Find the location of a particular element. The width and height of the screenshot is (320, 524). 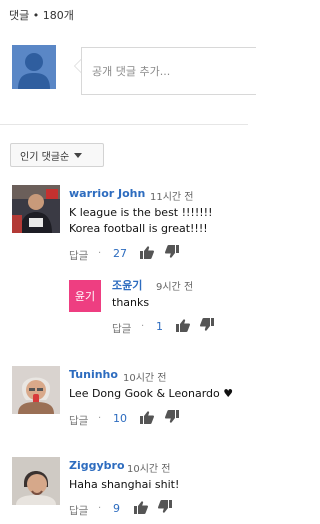

comment-input is located at coordinates (169, 71).